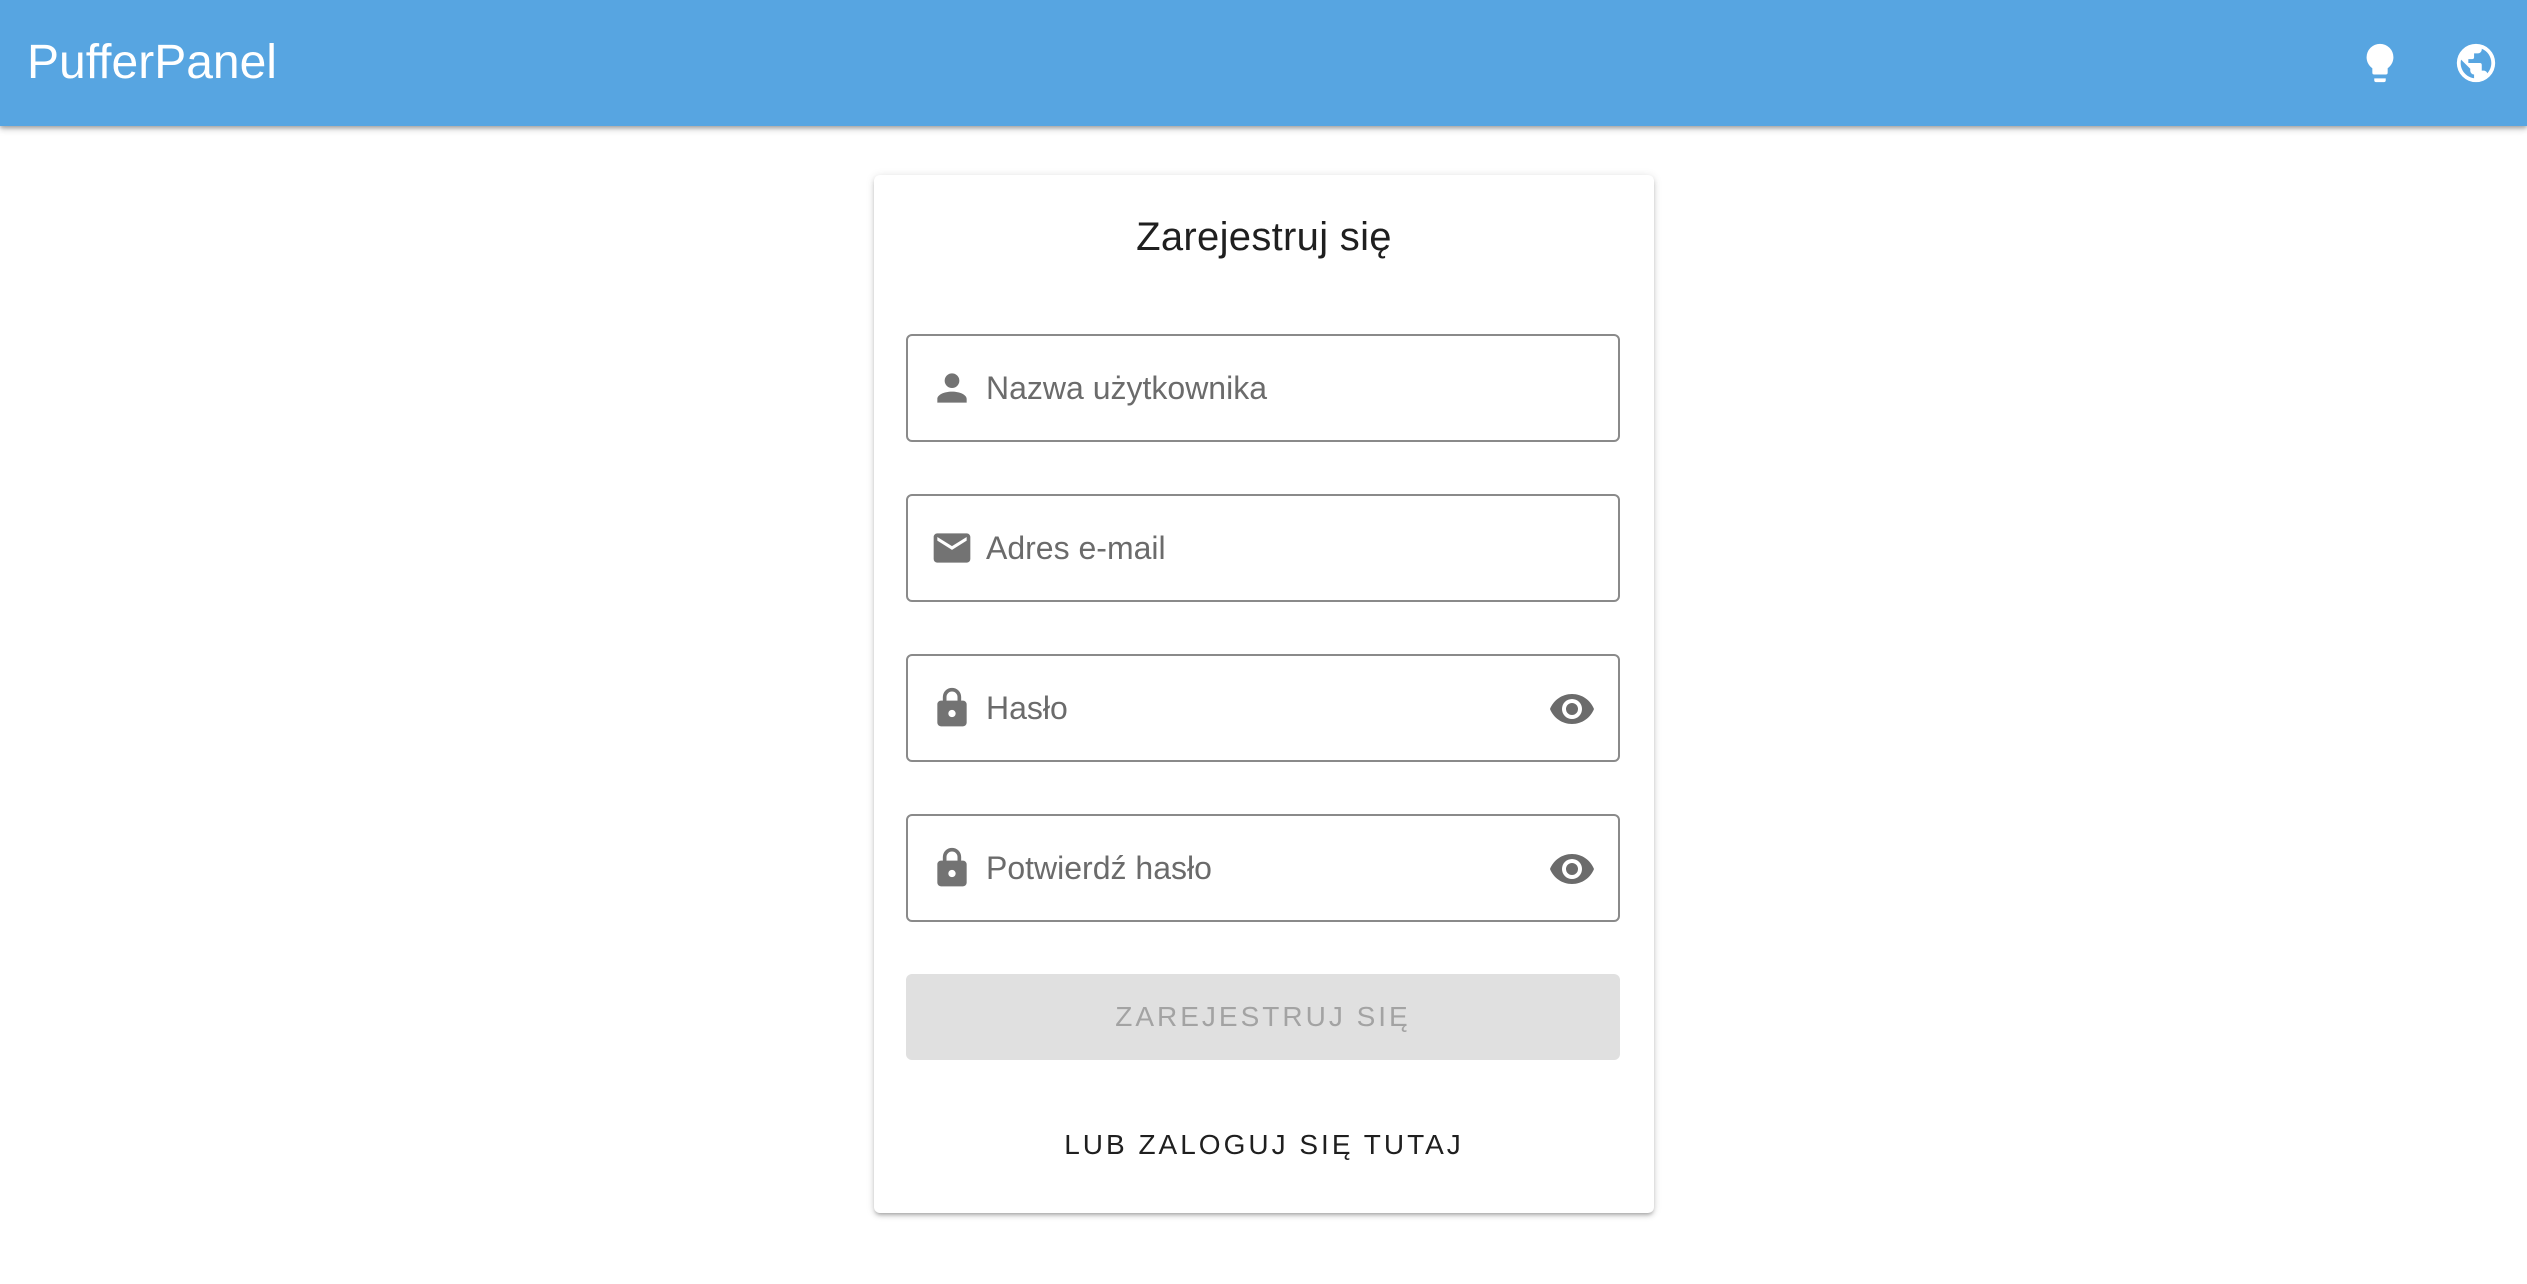 This screenshot has height=1284, width=2527. I want to click on email-field, so click(1263, 548).